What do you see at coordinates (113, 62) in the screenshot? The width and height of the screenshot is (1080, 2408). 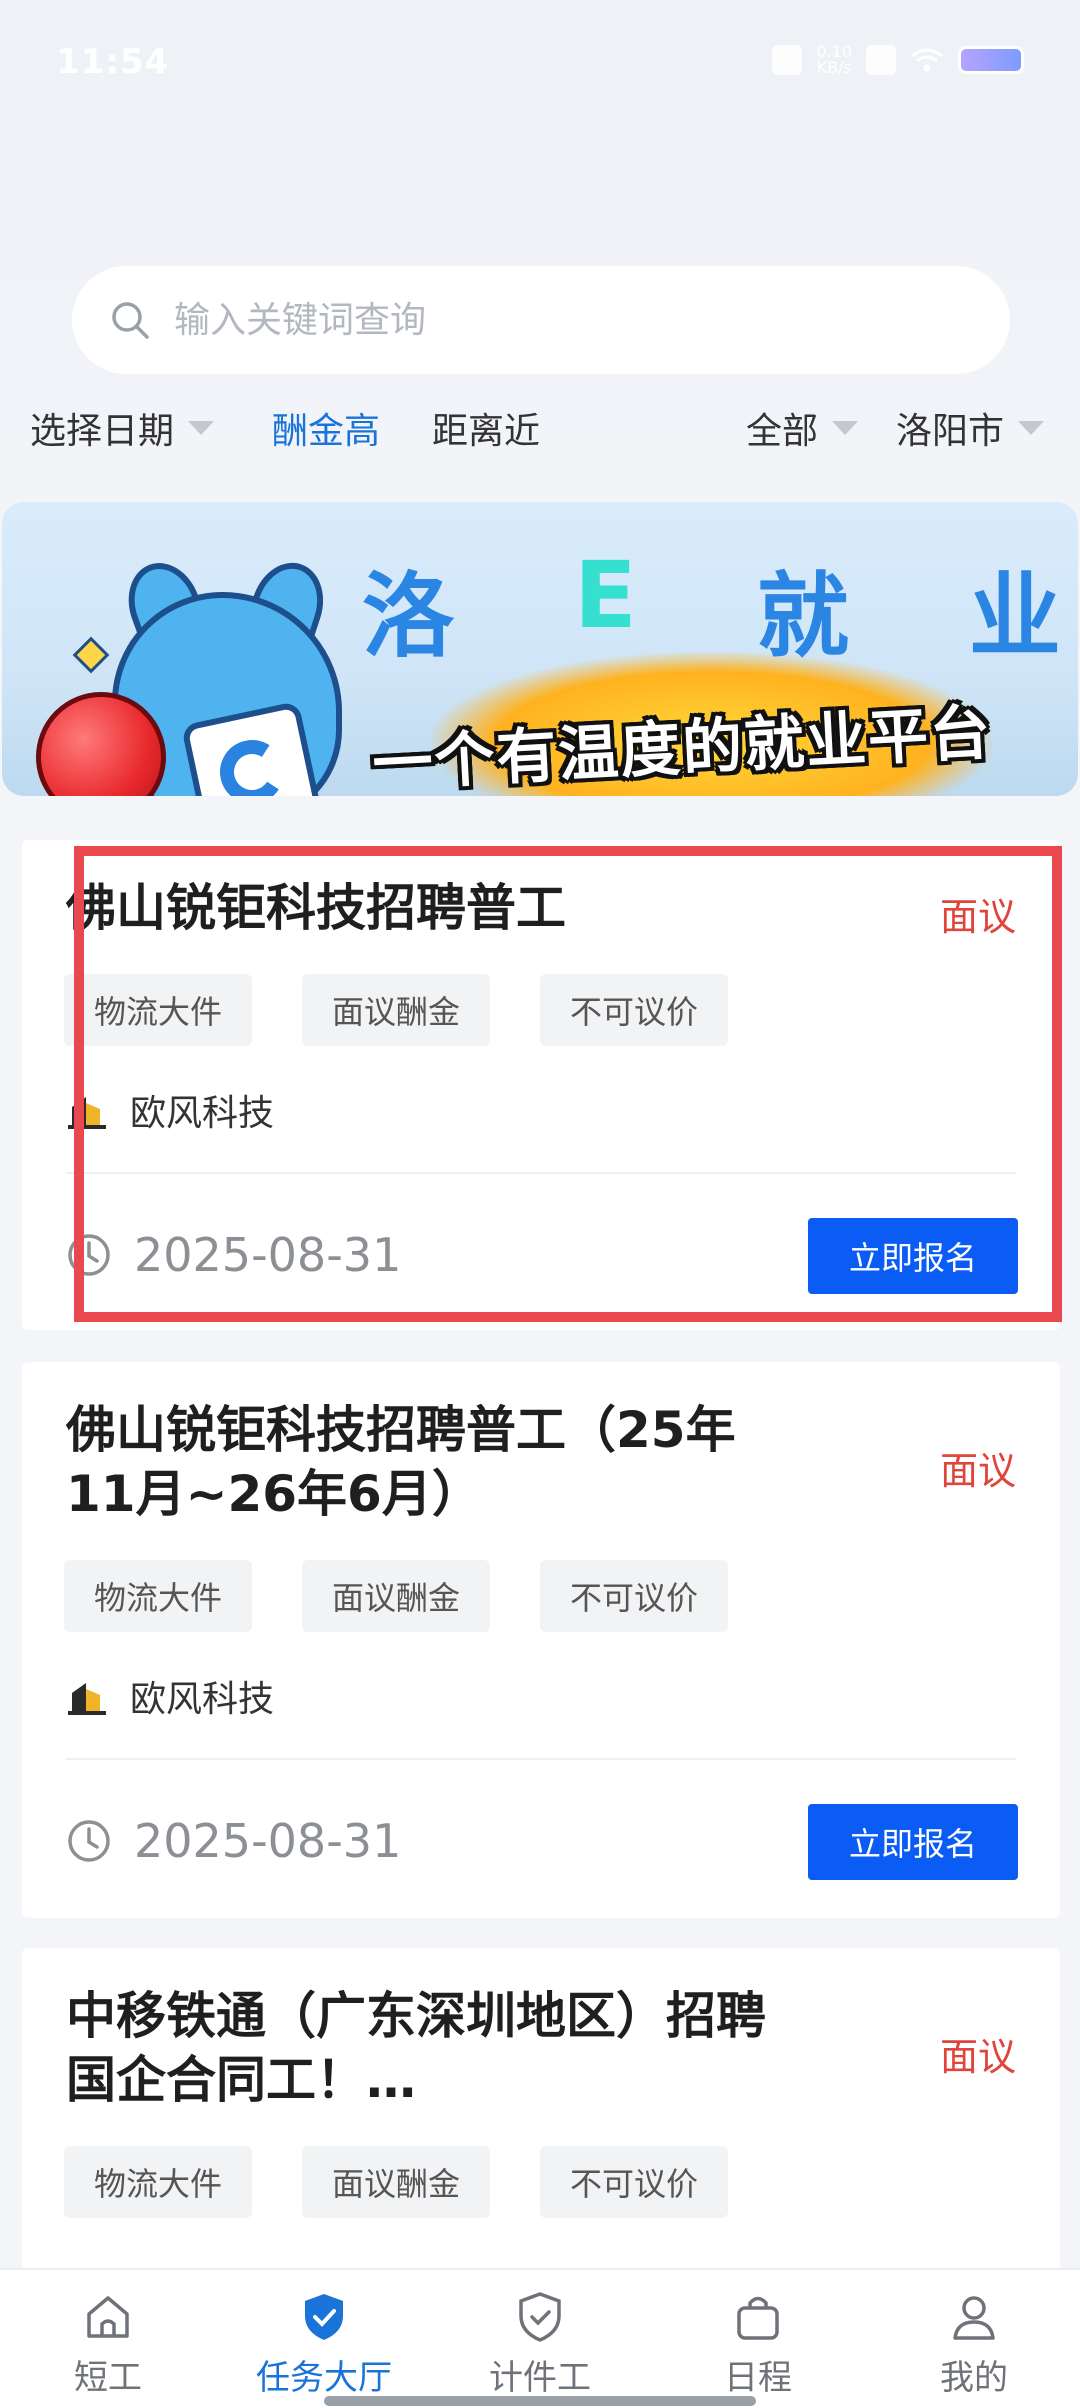 I see `status-time: 11:54` at bounding box center [113, 62].